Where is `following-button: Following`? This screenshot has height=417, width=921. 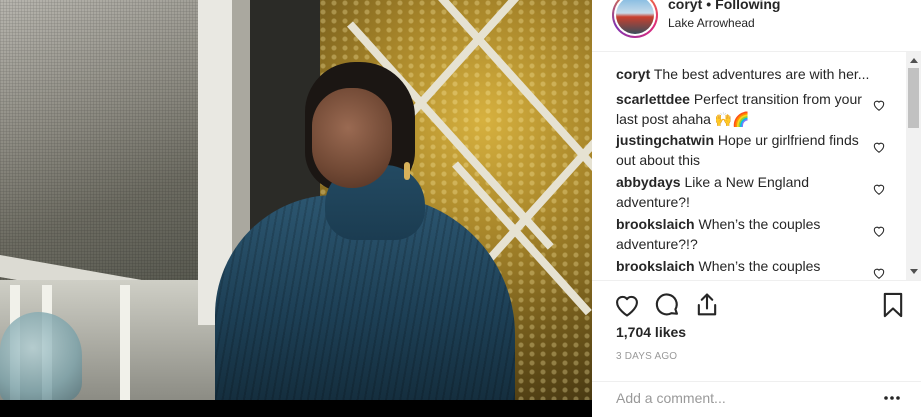 following-button: Following is located at coordinates (747, 6).